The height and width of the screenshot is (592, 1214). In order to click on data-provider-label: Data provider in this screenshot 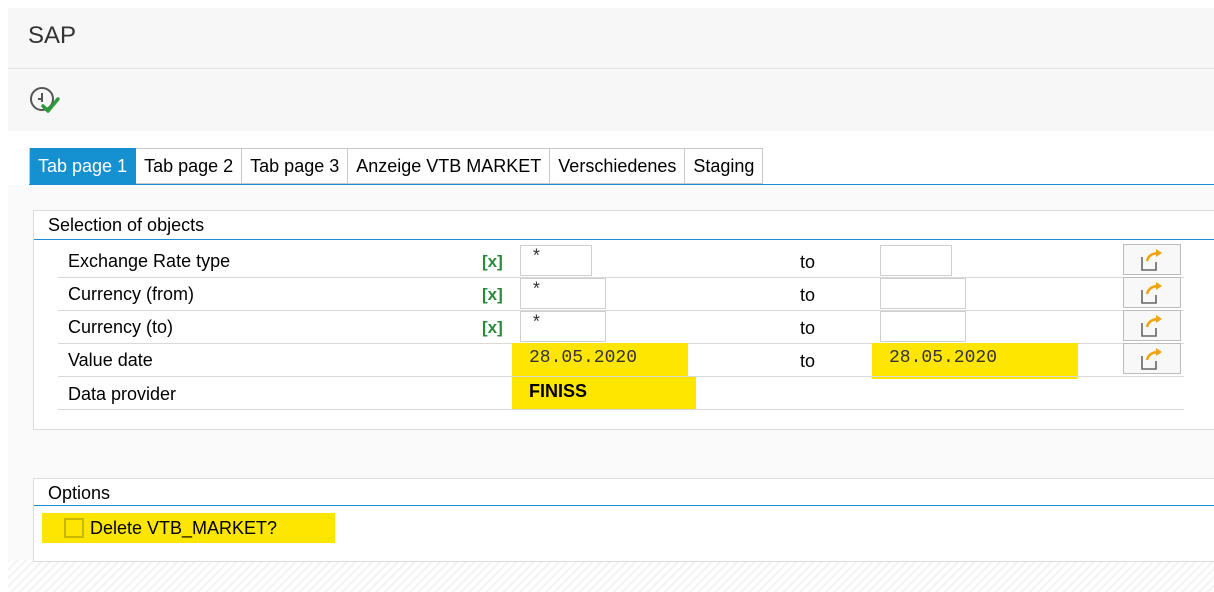, I will do `click(122, 394)`.